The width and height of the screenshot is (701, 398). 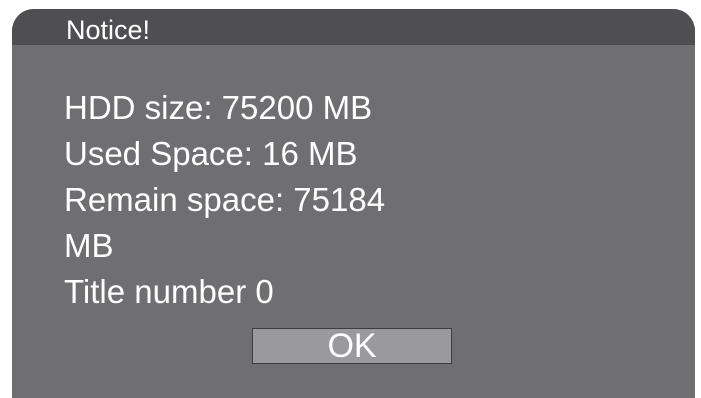 I want to click on remain-space-text: Remain space: 75184, so click(x=225, y=199).